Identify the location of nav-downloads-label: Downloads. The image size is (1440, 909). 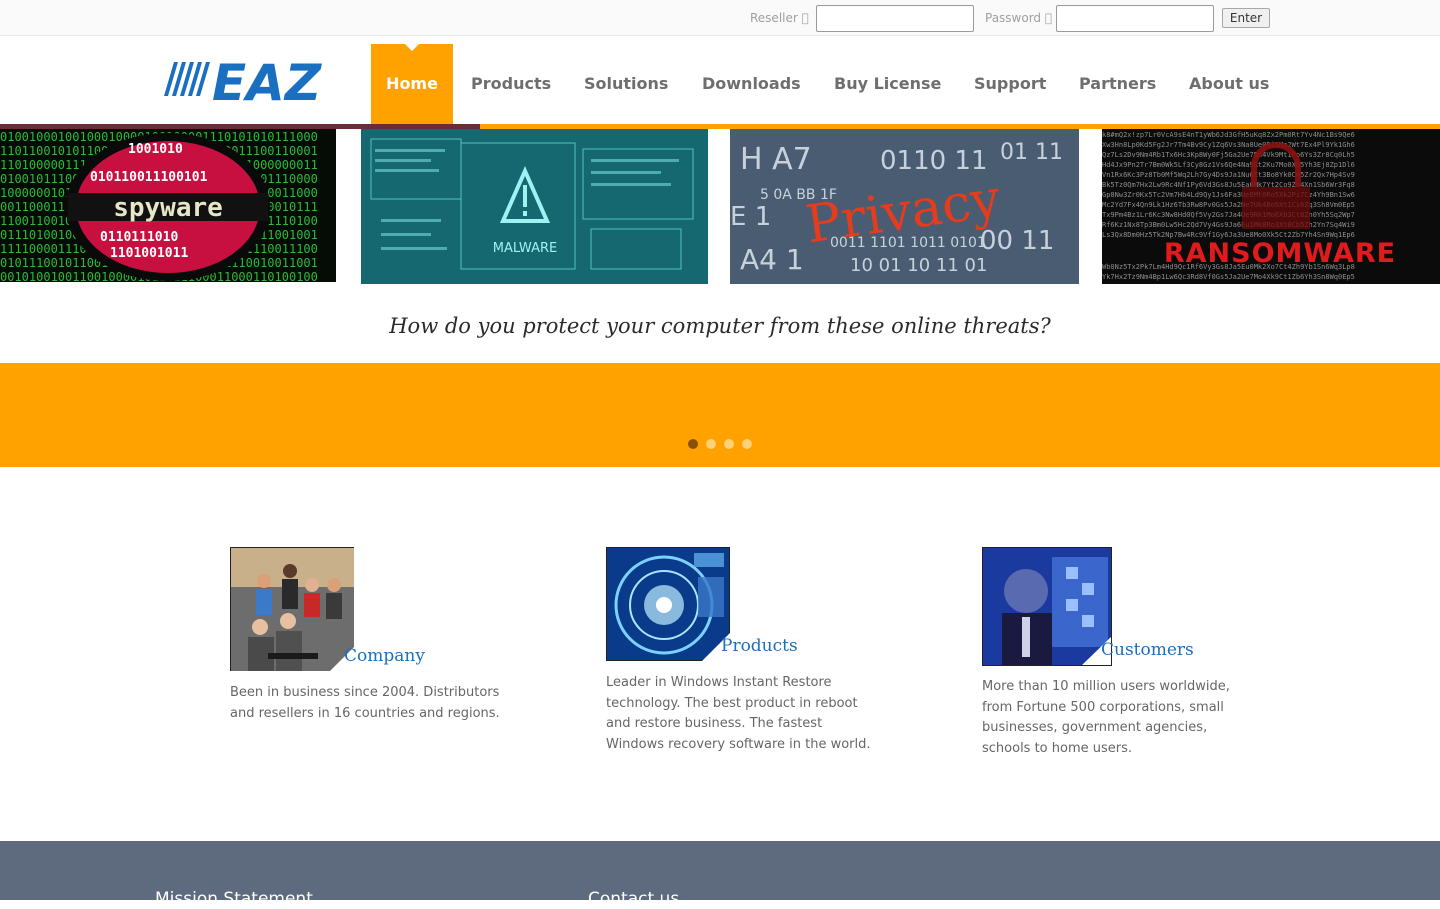
(751, 83).